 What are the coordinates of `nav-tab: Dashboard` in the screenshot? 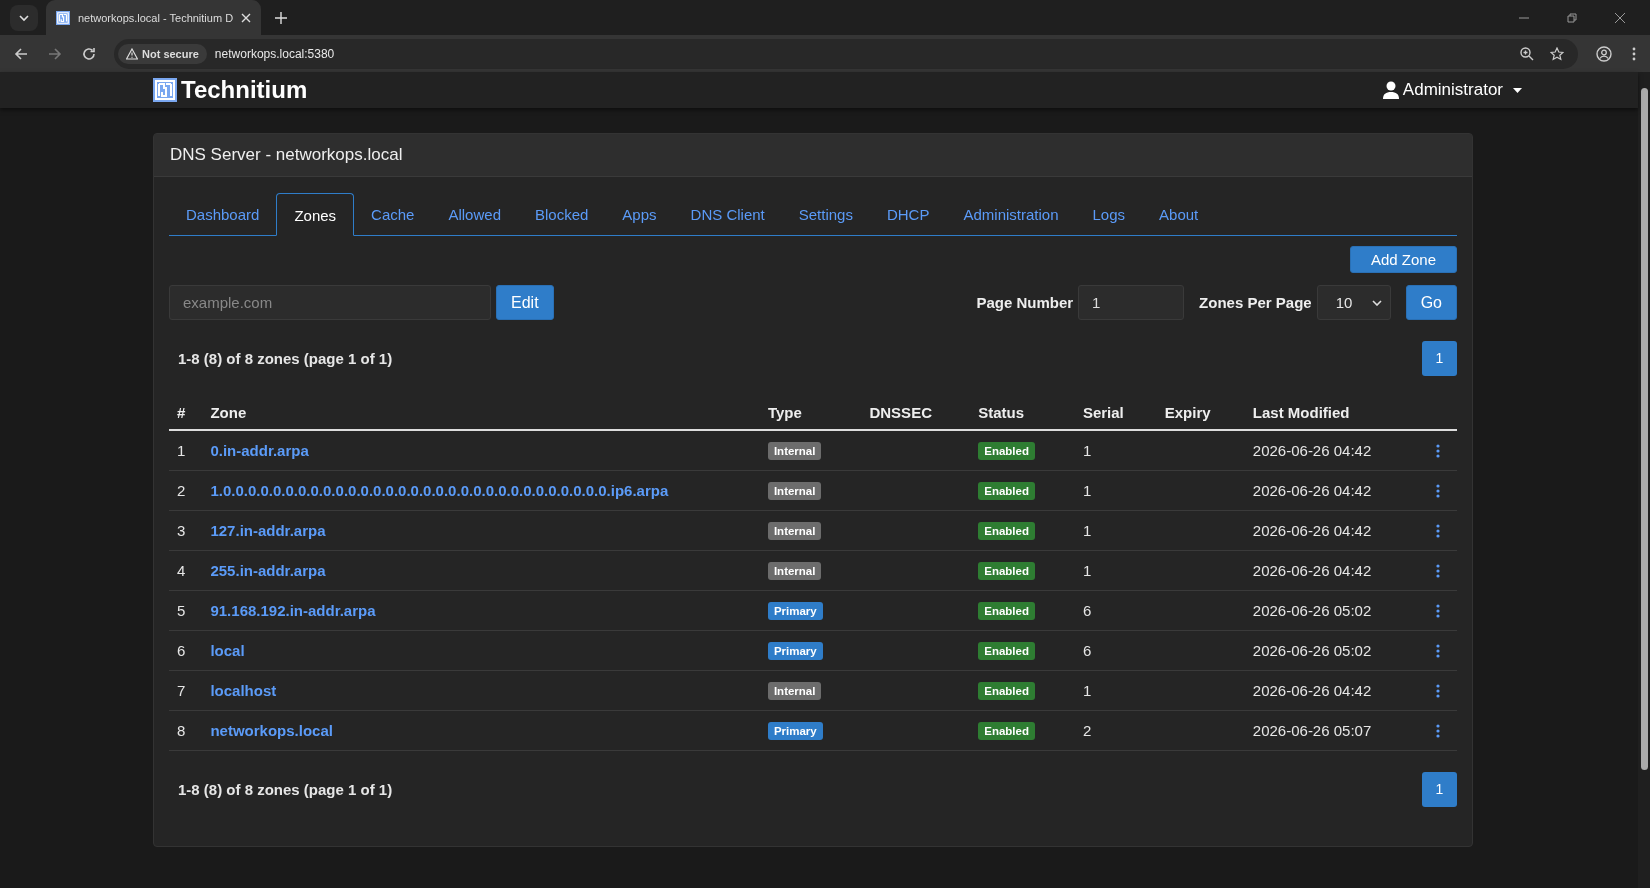 It's located at (223, 214).